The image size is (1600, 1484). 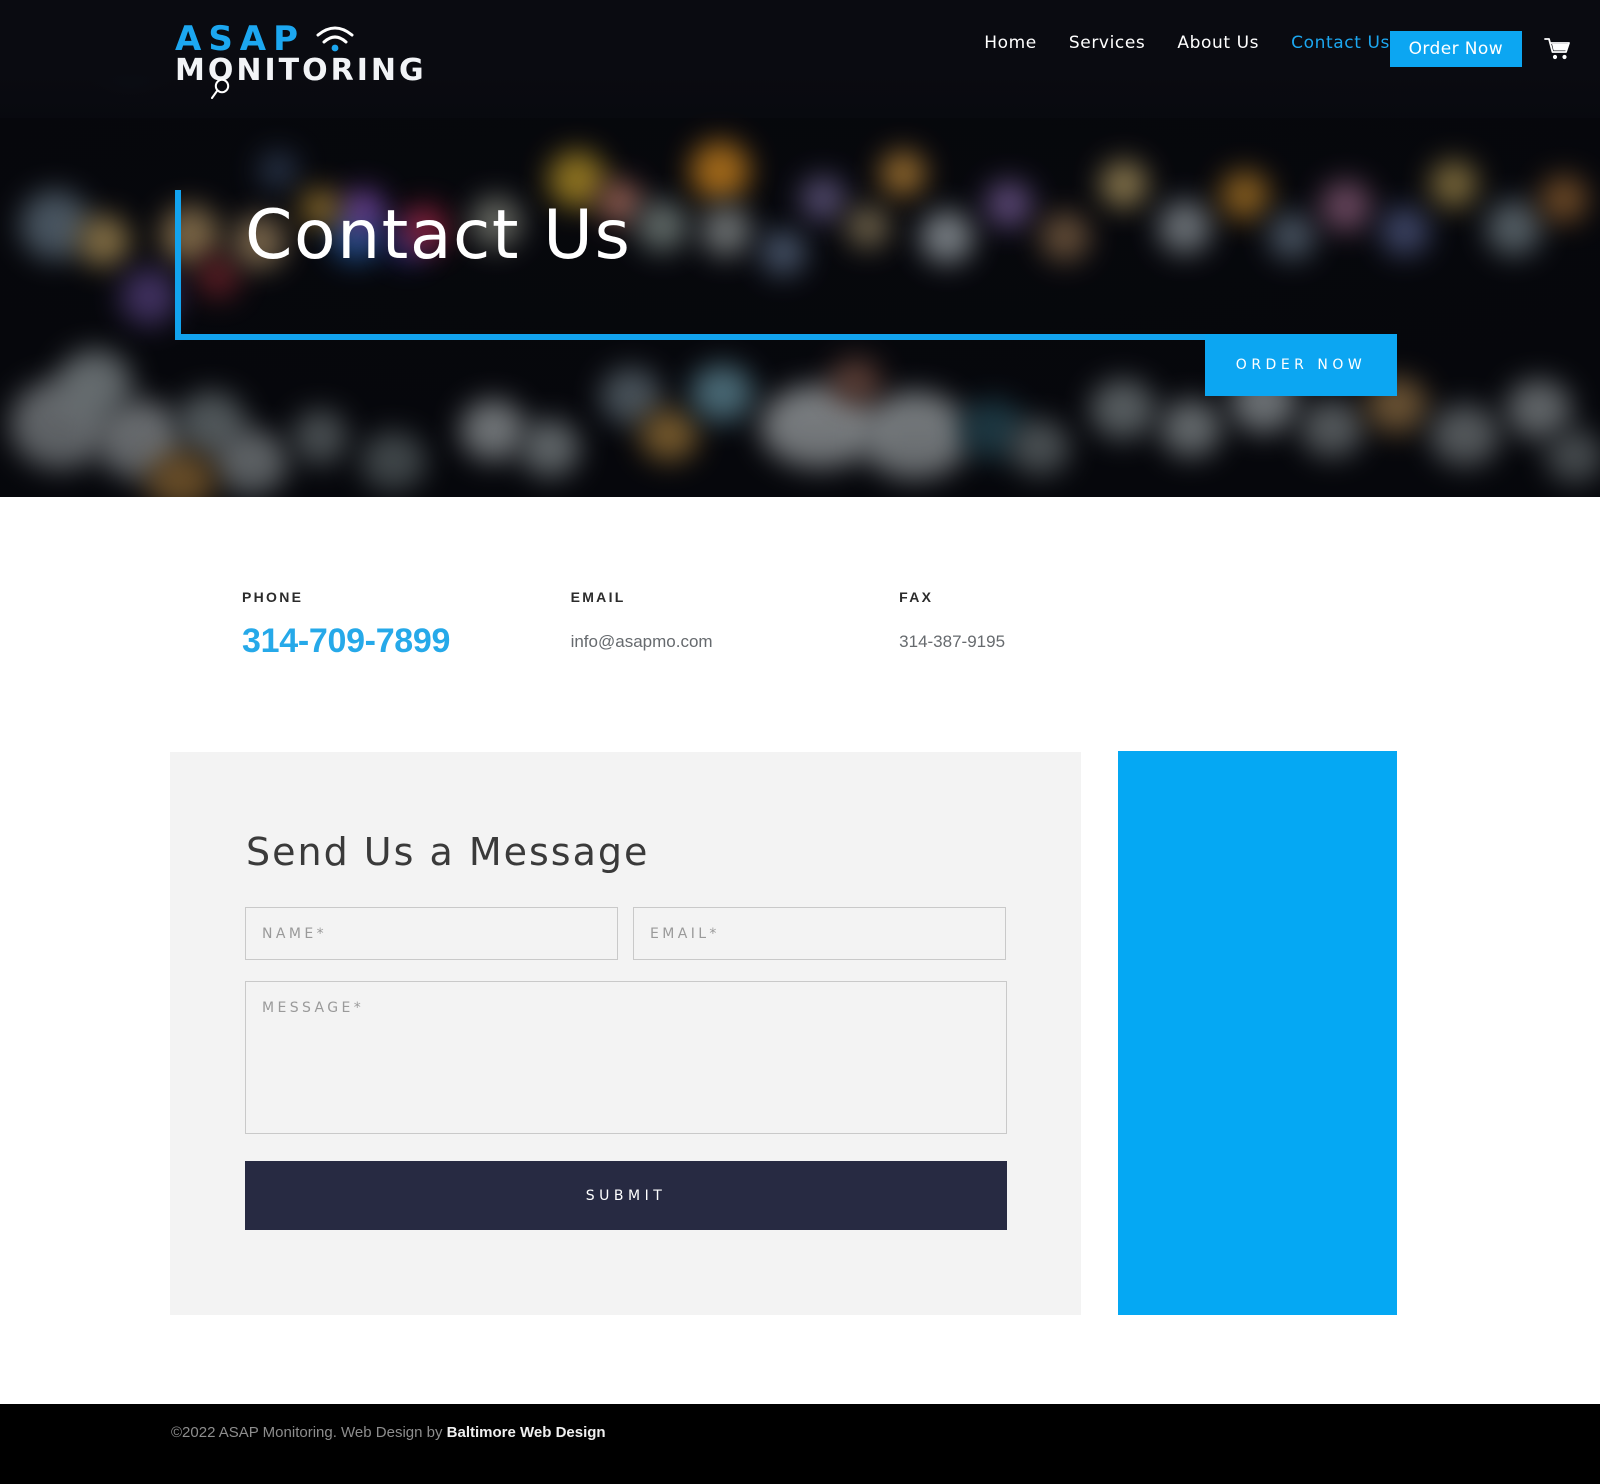 I want to click on logo-text-asap: ASAP, so click(x=240, y=39).